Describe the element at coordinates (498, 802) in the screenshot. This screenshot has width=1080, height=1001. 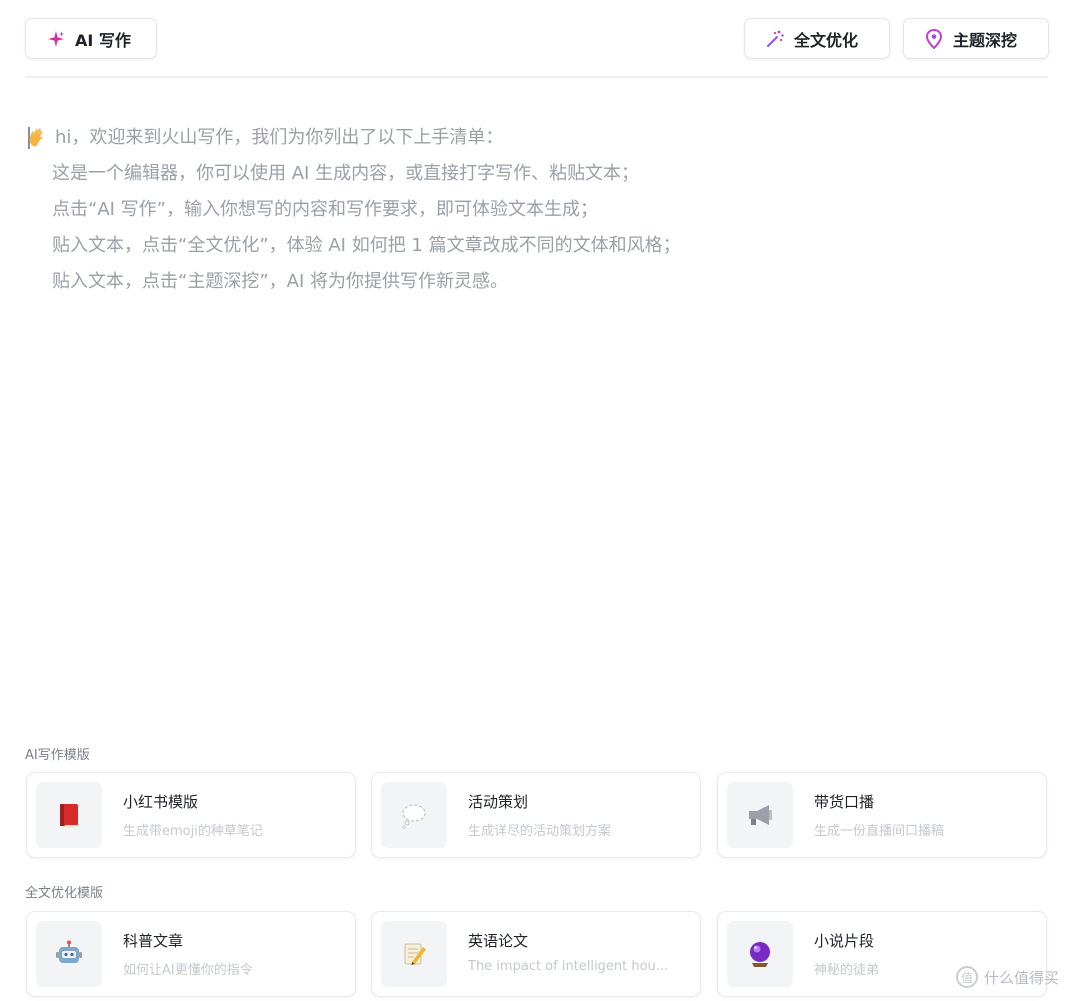
I see `card-title: 活动策划` at that location.